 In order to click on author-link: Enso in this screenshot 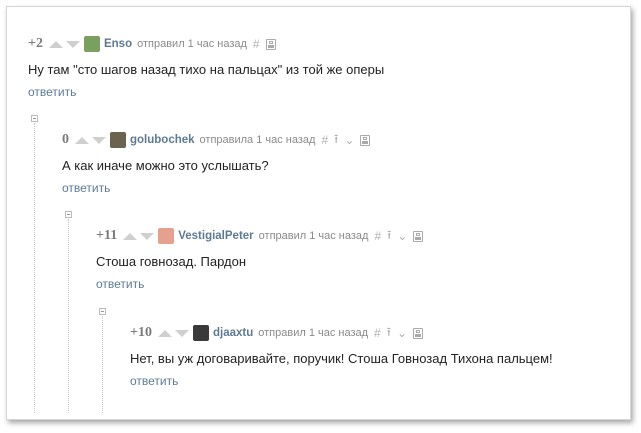, I will do `click(118, 44)`.